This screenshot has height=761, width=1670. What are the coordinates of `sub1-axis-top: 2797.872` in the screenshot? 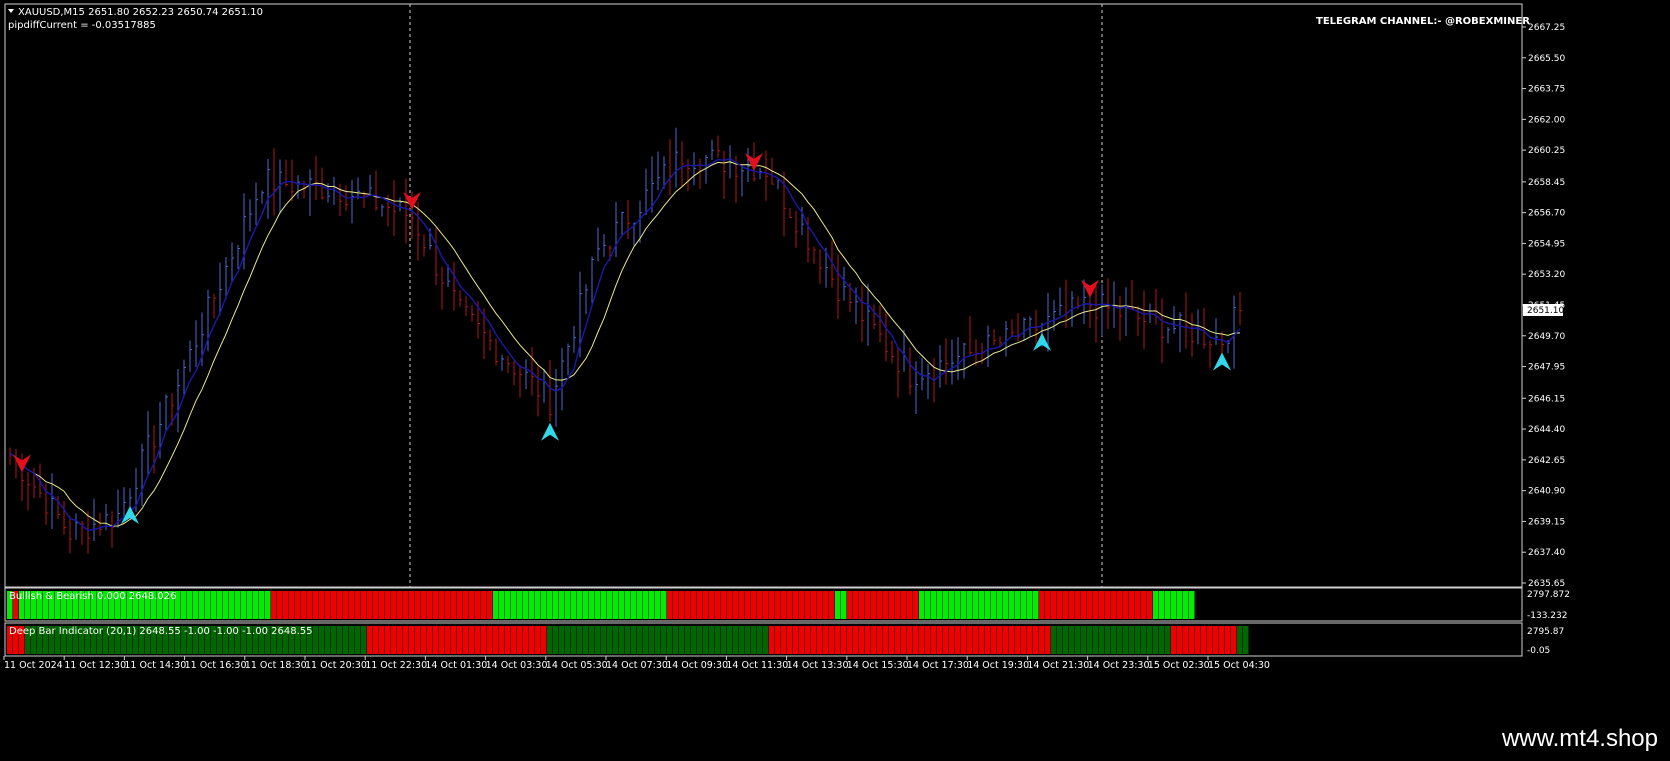 It's located at (1548, 595).